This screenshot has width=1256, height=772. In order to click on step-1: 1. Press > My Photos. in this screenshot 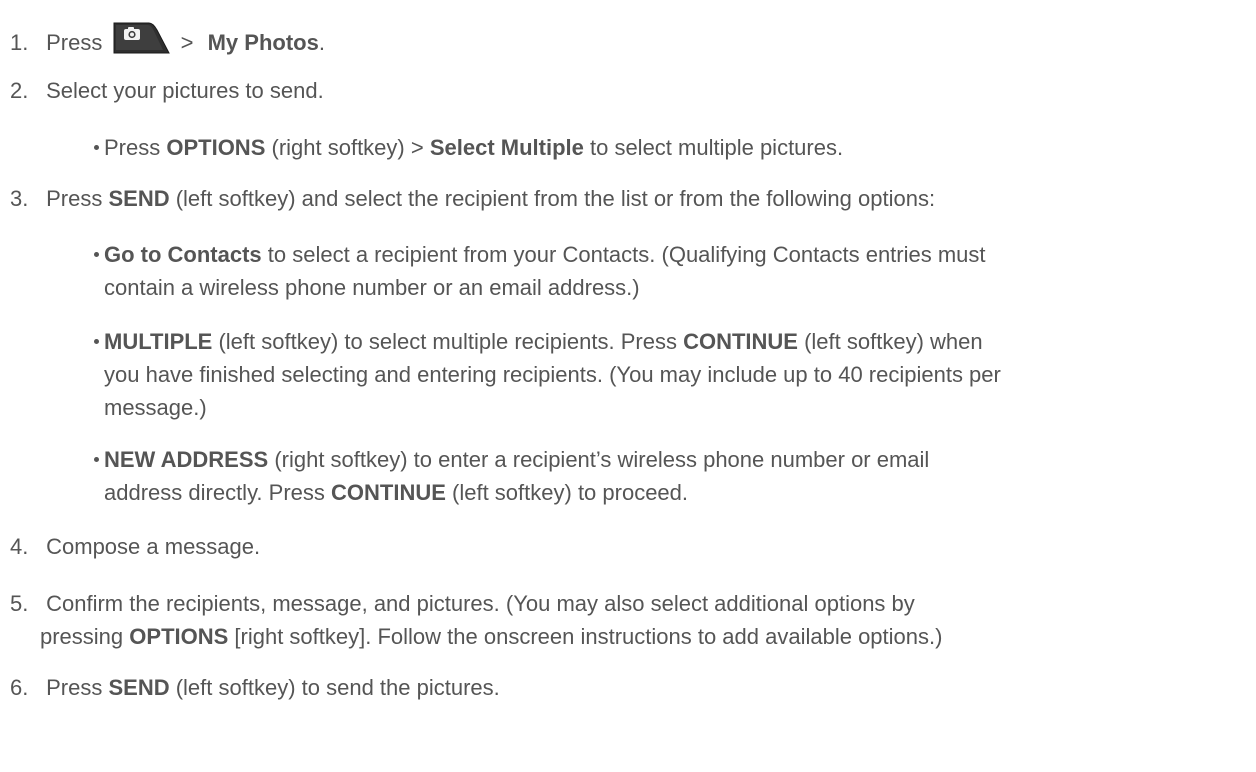, I will do `click(167, 38)`.